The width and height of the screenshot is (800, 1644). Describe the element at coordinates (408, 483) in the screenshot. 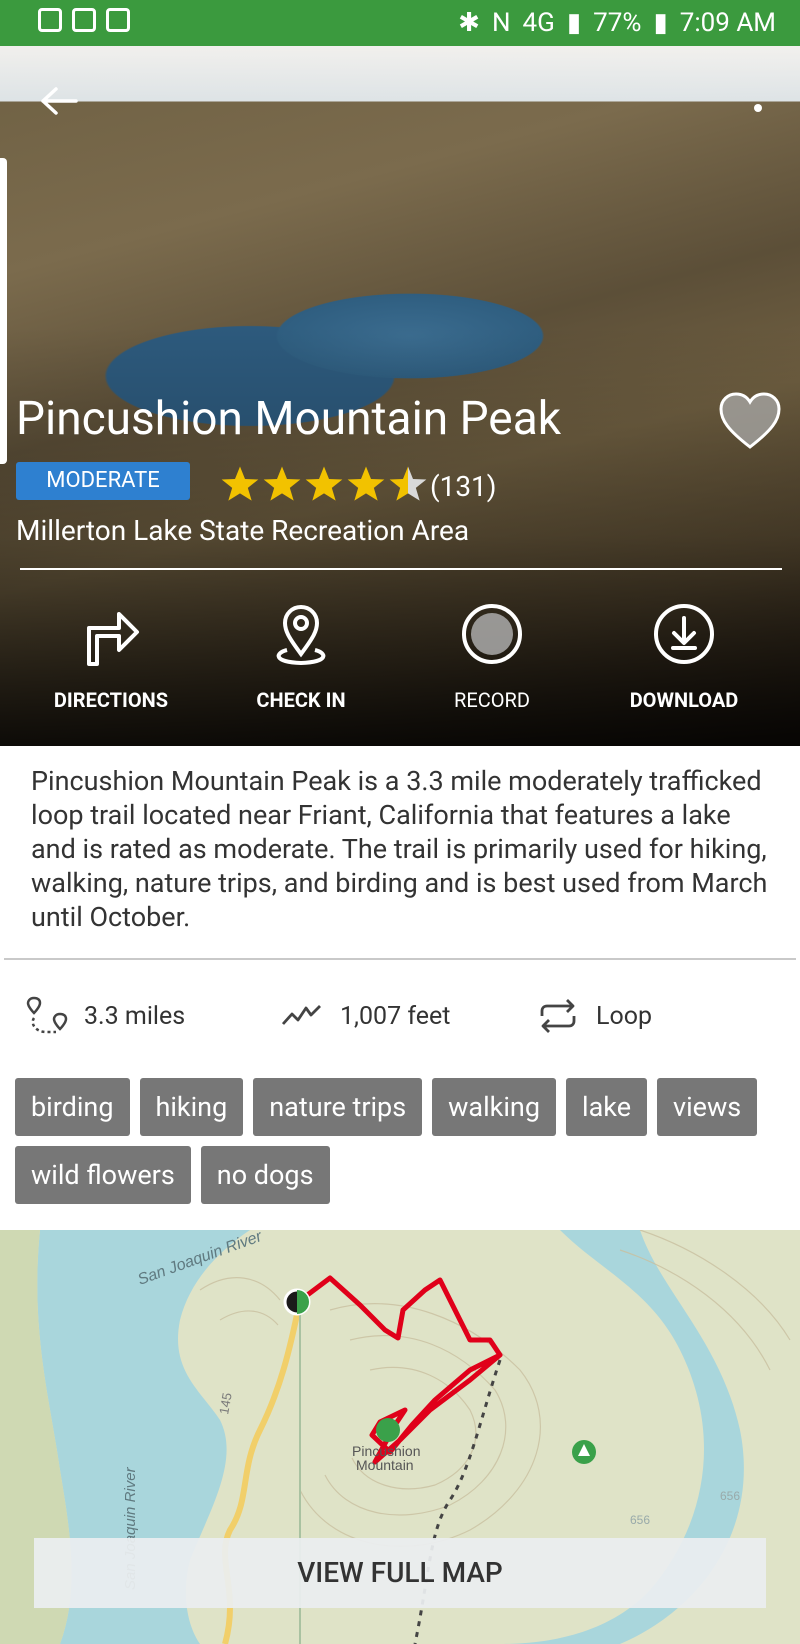

I see `half-star-icon` at that location.